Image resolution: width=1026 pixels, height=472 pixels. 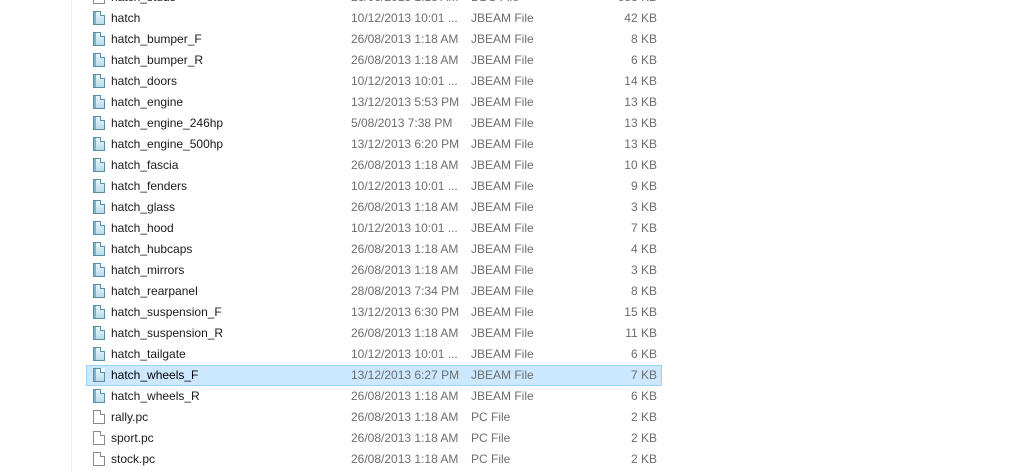 I want to click on file-name: stock.pc, so click(x=133, y=459).